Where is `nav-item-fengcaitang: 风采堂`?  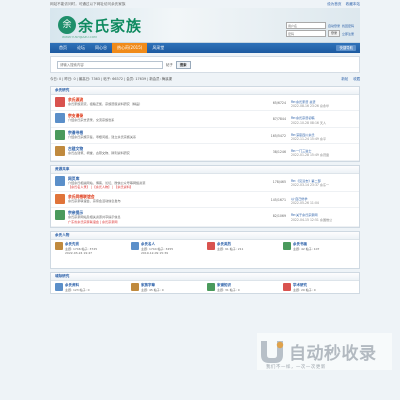
nav-item-fengcaitang: 风采堂 is located at coordinates (158, 48).